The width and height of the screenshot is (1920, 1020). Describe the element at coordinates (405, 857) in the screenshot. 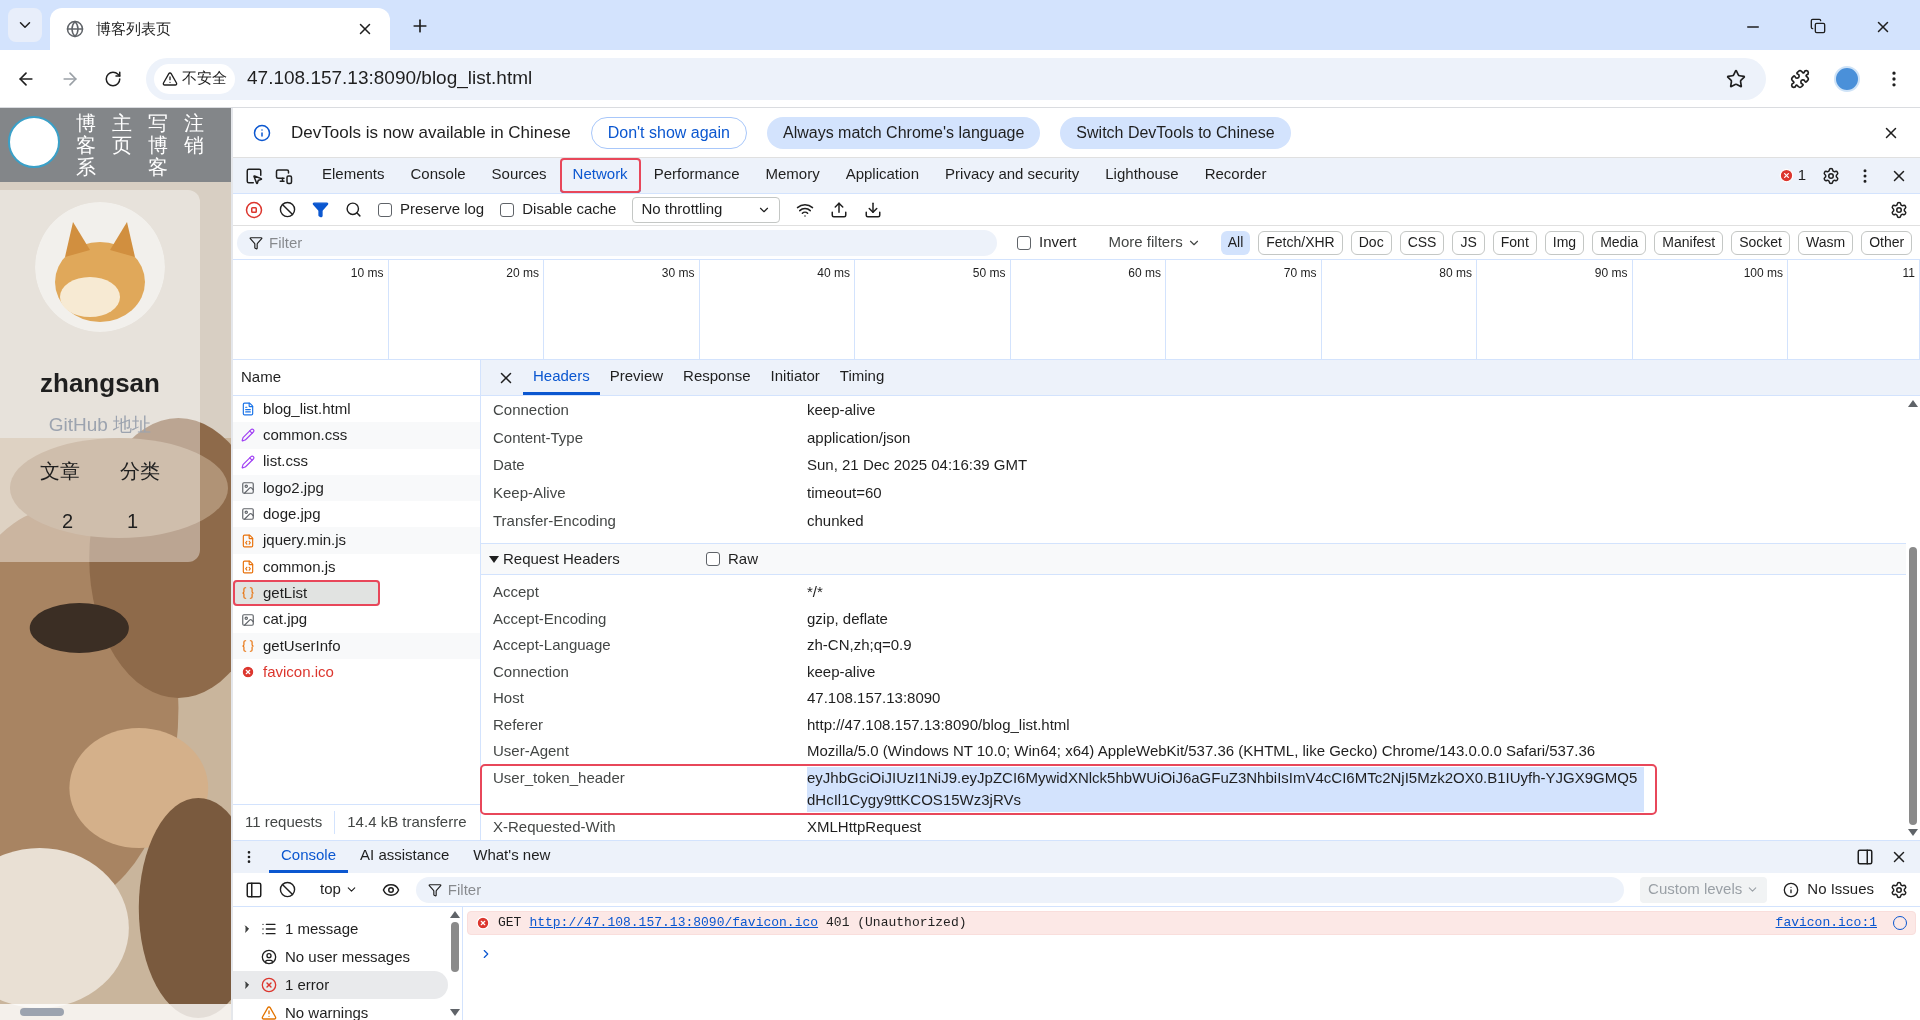

I see `drawer-tab: AI assistance` at that location.